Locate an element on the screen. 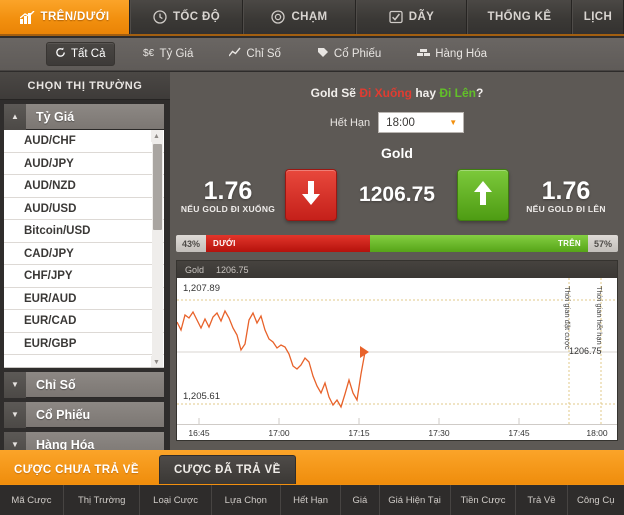  list-item: AUD/JPY is located at coordinates (84, 163).